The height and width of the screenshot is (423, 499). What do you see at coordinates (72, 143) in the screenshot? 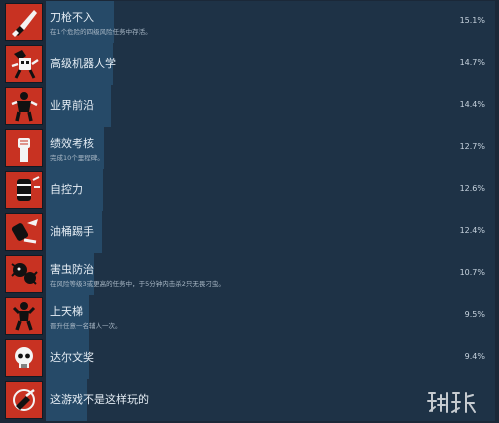
I see `achievement-title: 绩效考核` at bounding box center [72, 143].